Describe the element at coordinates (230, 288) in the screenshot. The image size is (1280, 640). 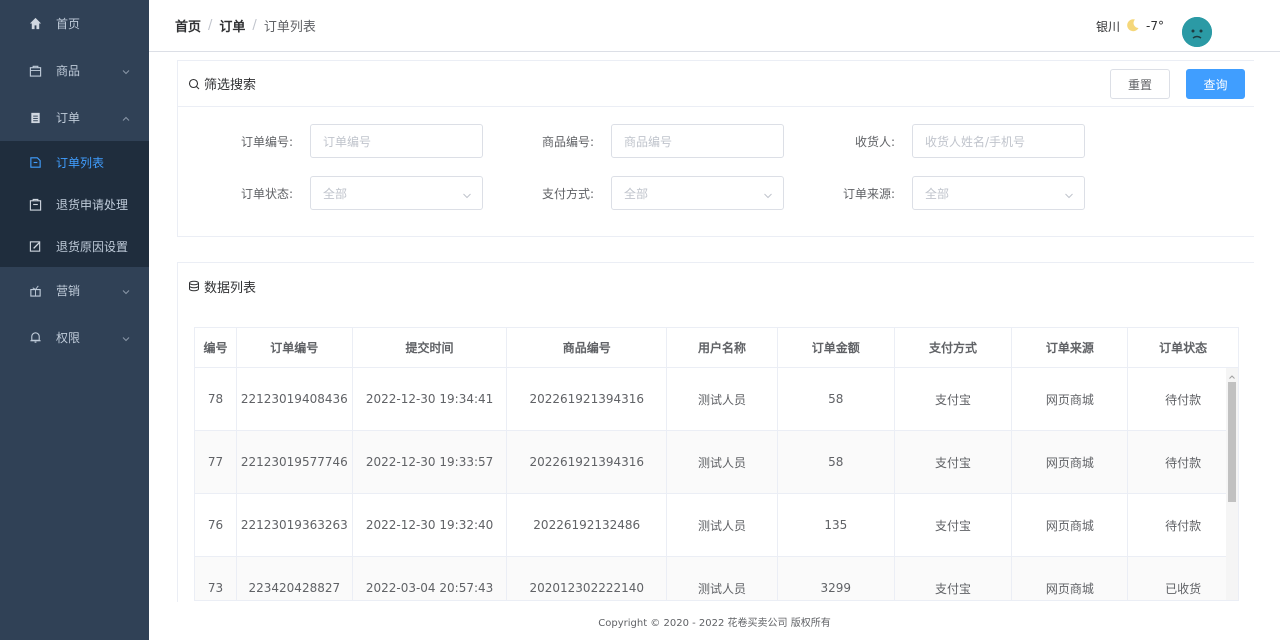
I see `data-title: 数据列表` at that location.